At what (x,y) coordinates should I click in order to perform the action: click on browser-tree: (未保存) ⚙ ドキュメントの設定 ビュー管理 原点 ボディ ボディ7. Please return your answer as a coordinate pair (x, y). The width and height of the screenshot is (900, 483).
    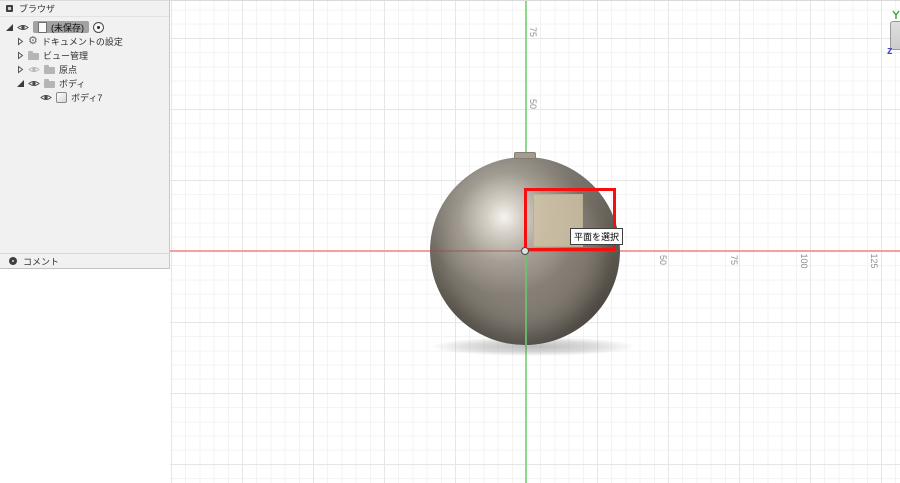
    Looking at the image, I should click on (84, 60).